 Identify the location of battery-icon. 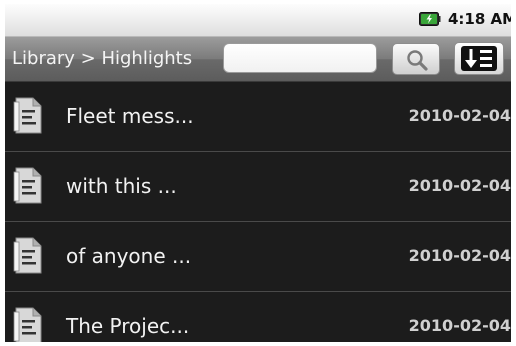
(430, 19).